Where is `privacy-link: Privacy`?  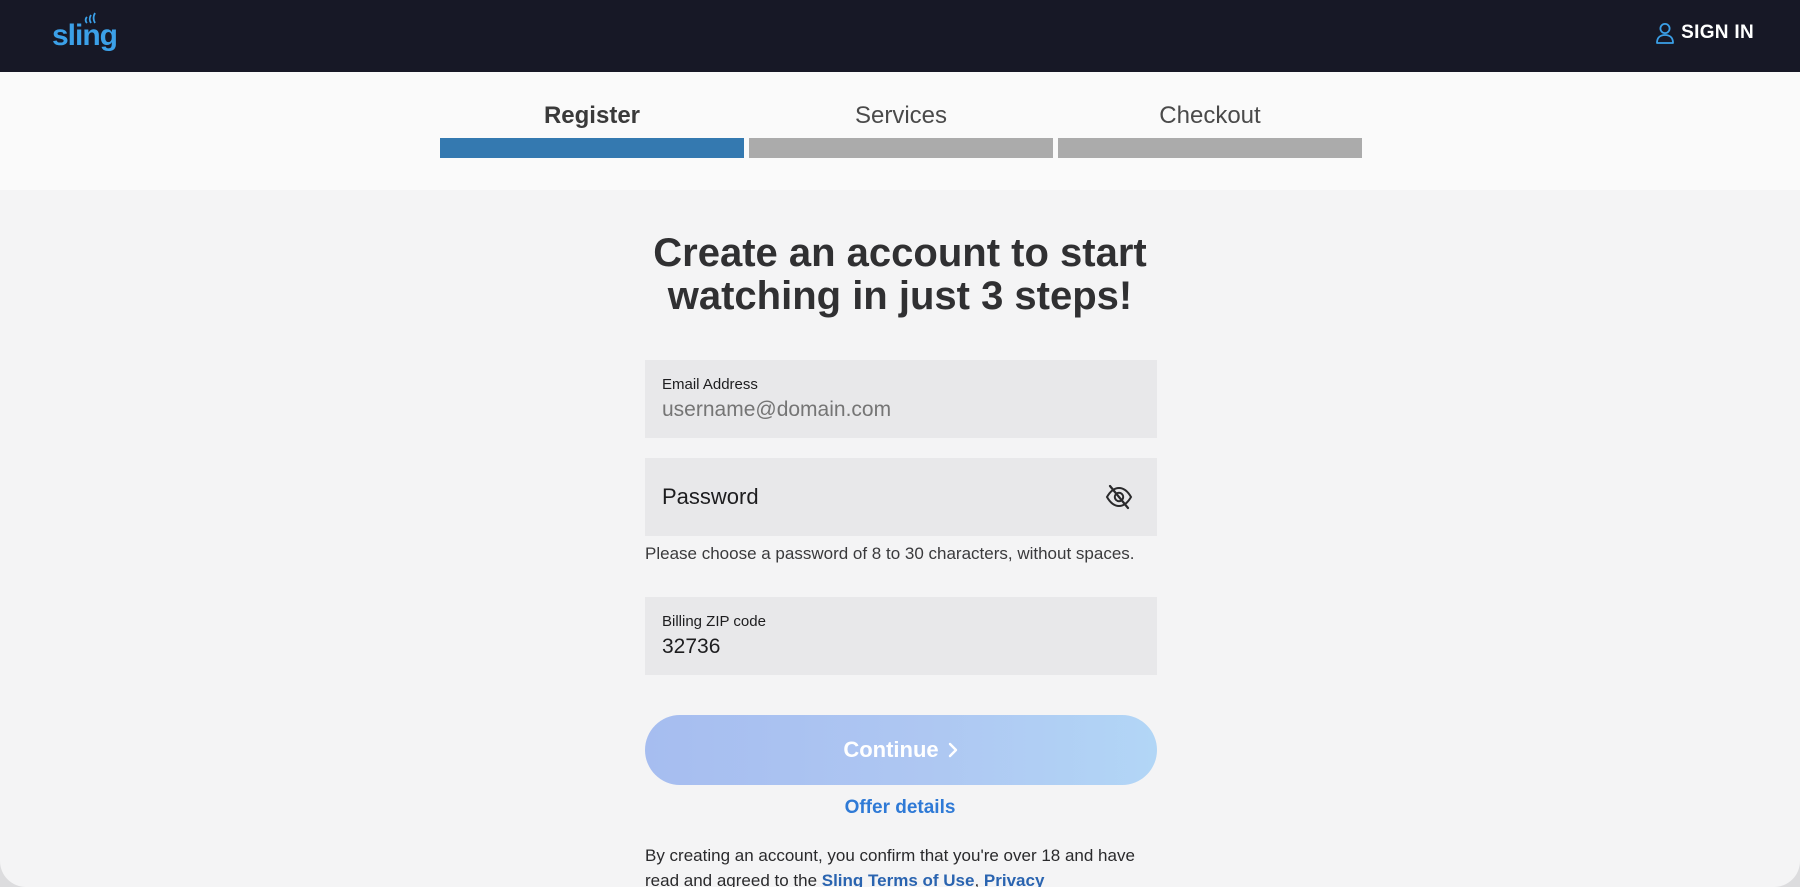
privacy-link: Privacy is located at coordinates (1014, 879).